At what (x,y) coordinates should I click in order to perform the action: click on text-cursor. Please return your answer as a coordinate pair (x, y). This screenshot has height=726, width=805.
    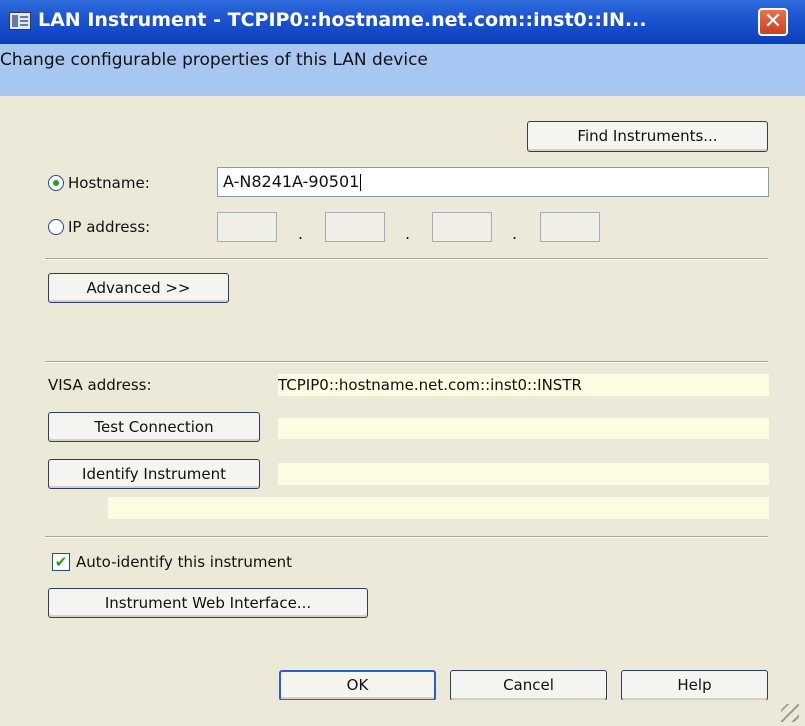
    Looking at the image, I should click on (361, 182).